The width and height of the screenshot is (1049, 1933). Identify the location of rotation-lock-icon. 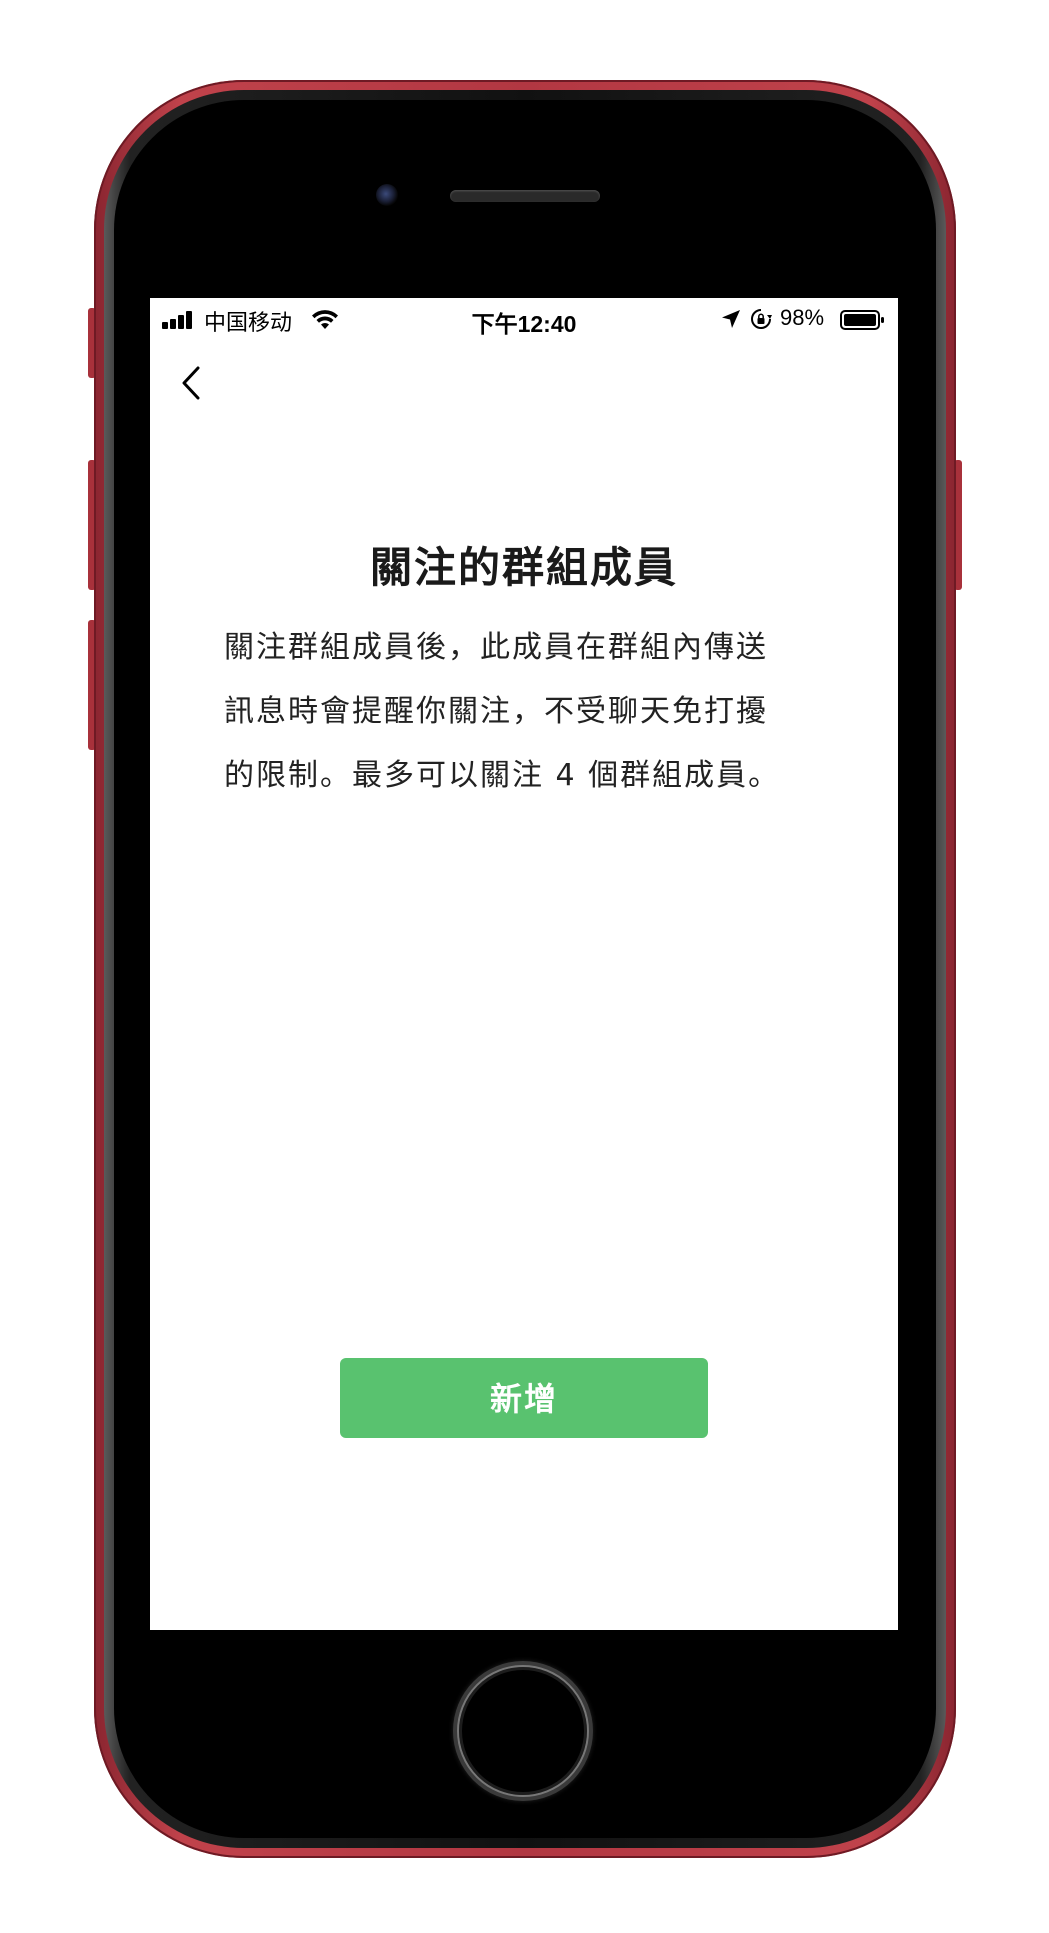
(761, 319).